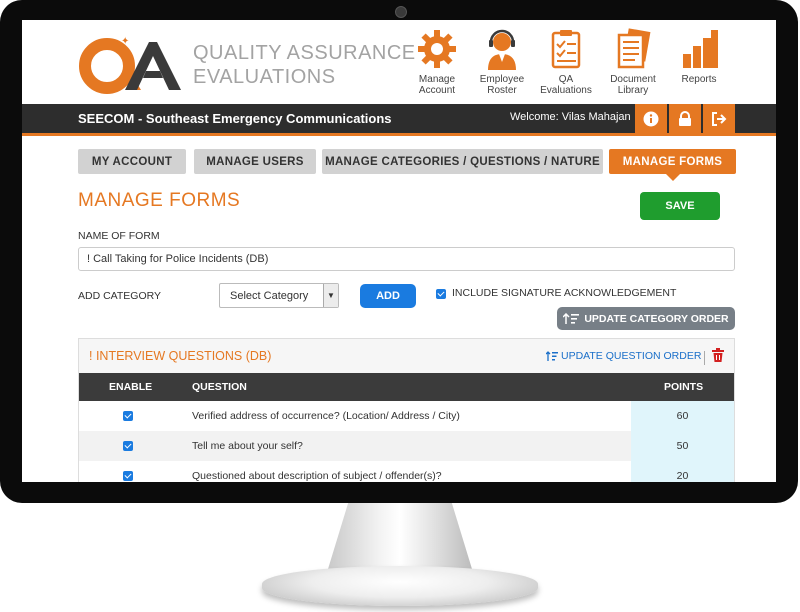 This screenshot has height=612, width=800. What do you see at coordinates (682, 446) in the screenshot?
I see `points-value: 50` at bounding box center [682, 446].